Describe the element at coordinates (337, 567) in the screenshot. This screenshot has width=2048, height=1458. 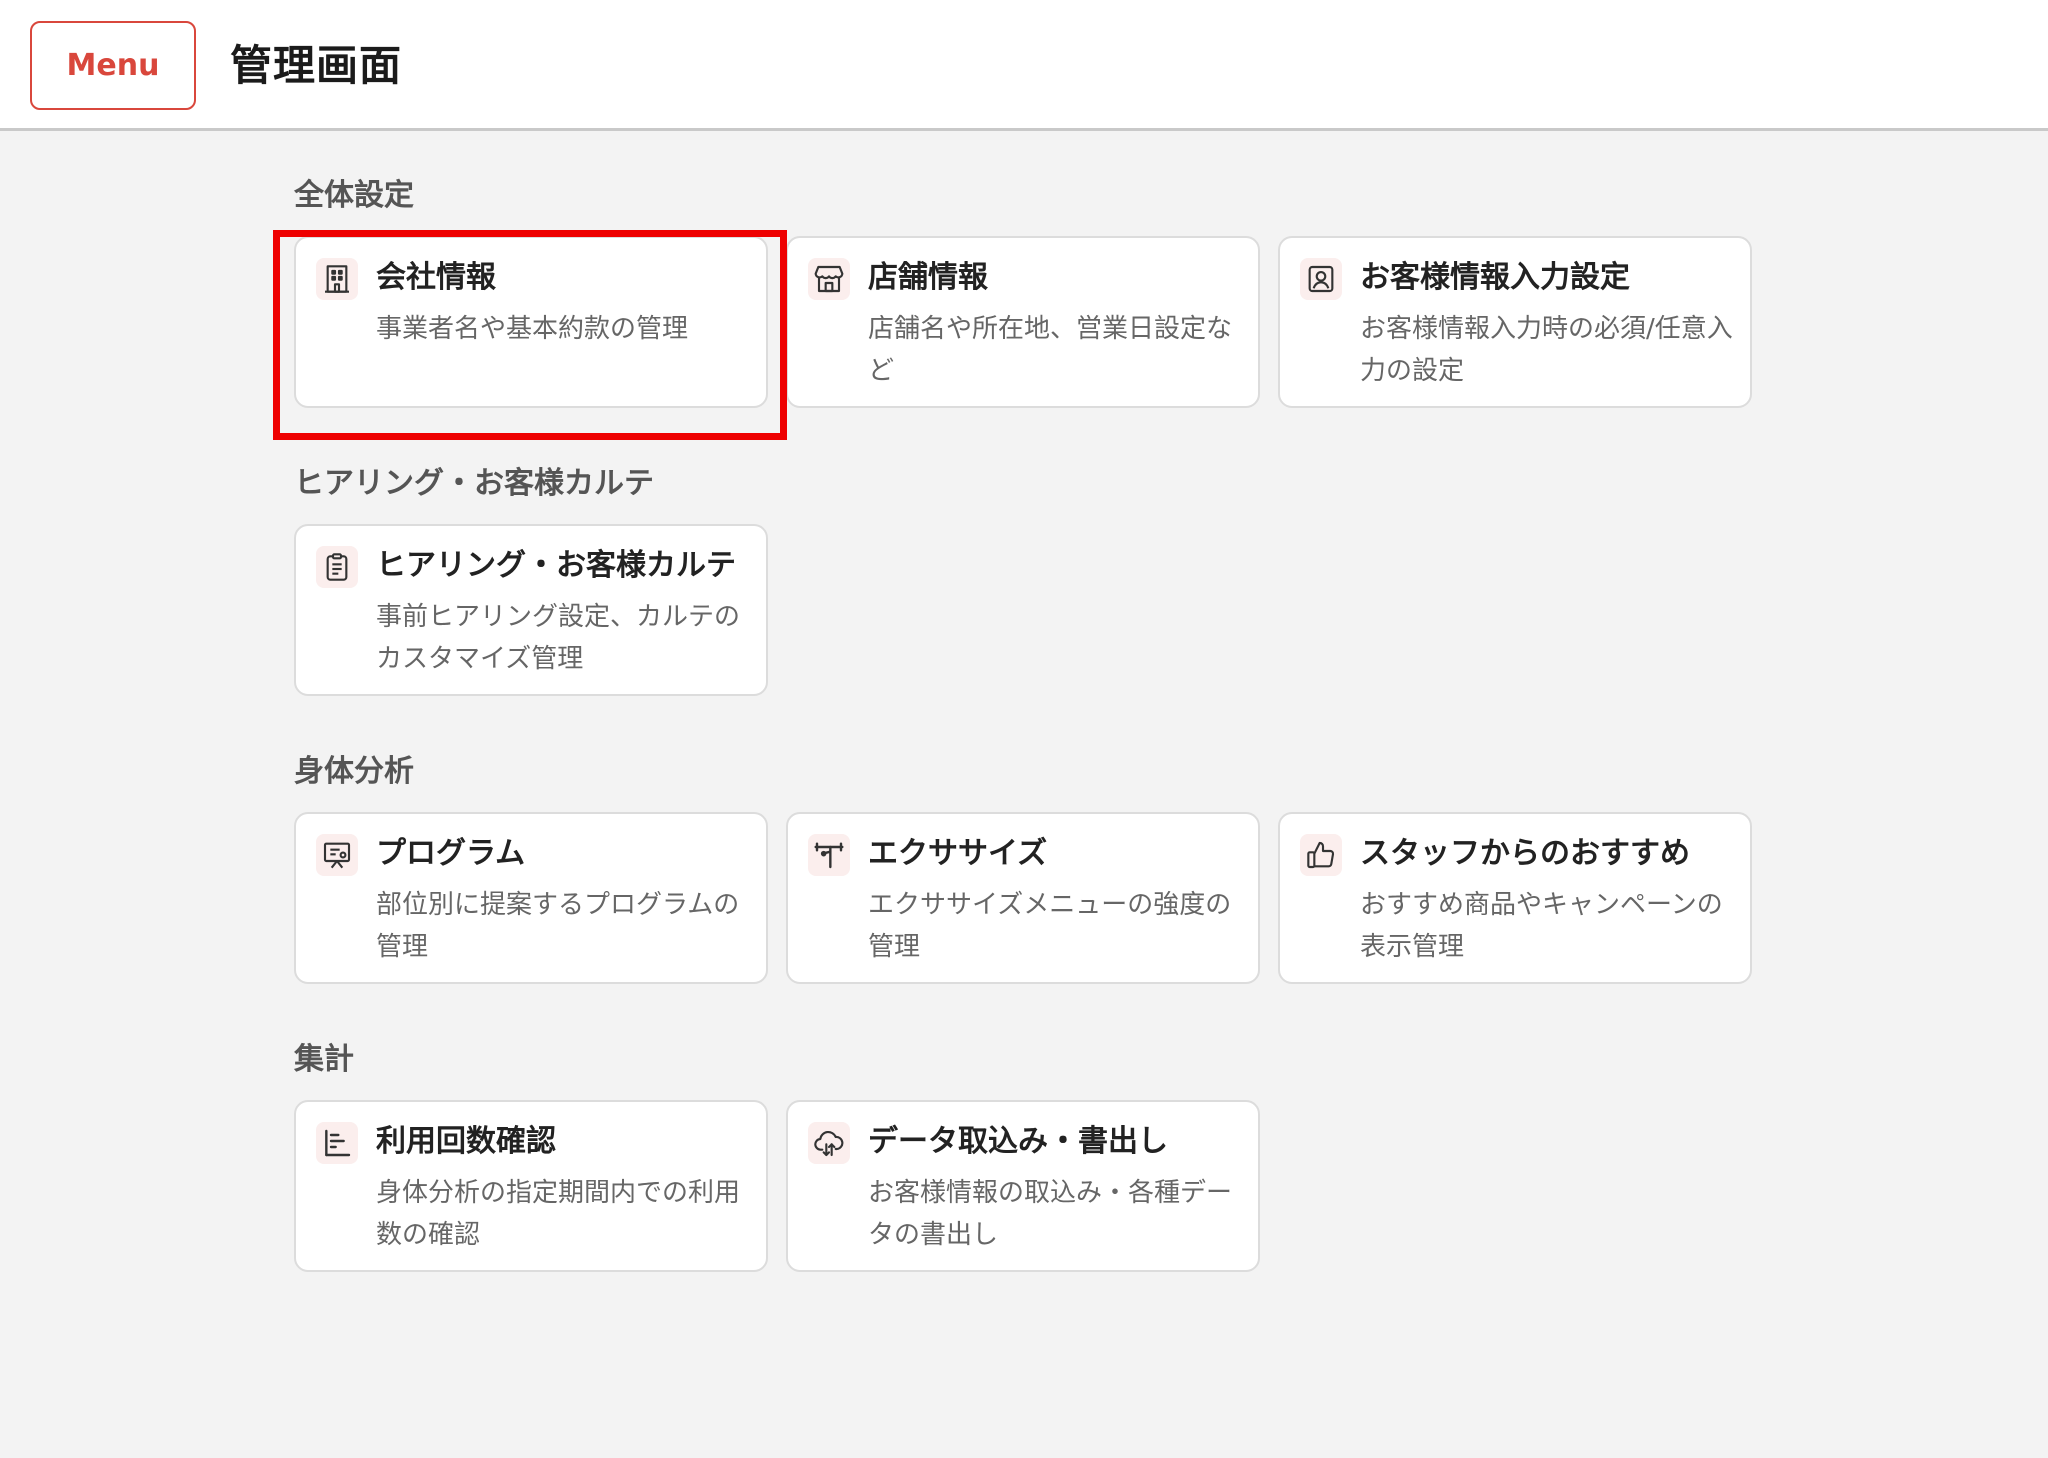
I see `clipboard-icon` at that location.